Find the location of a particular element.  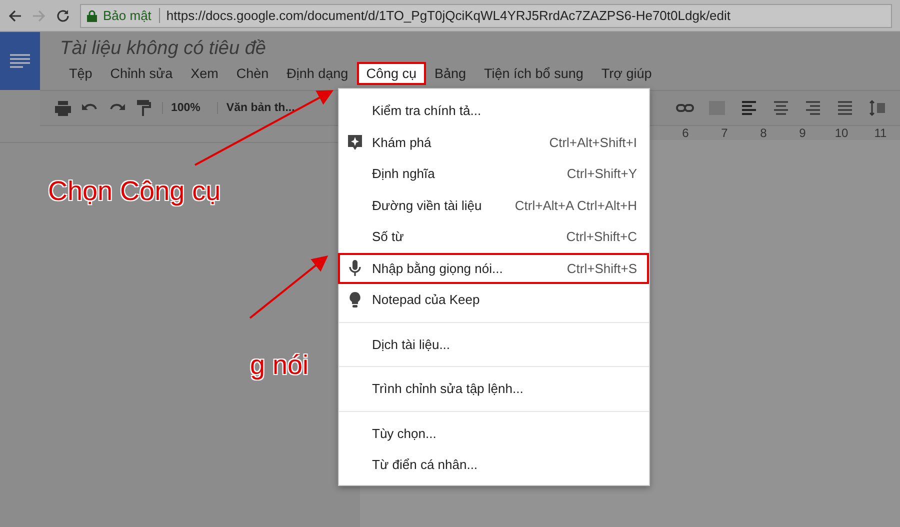

menu-option: Đường viền tài liệu Ctrl+Alt+A Ctrl+Alt+H is located at coordinates (493, 205).